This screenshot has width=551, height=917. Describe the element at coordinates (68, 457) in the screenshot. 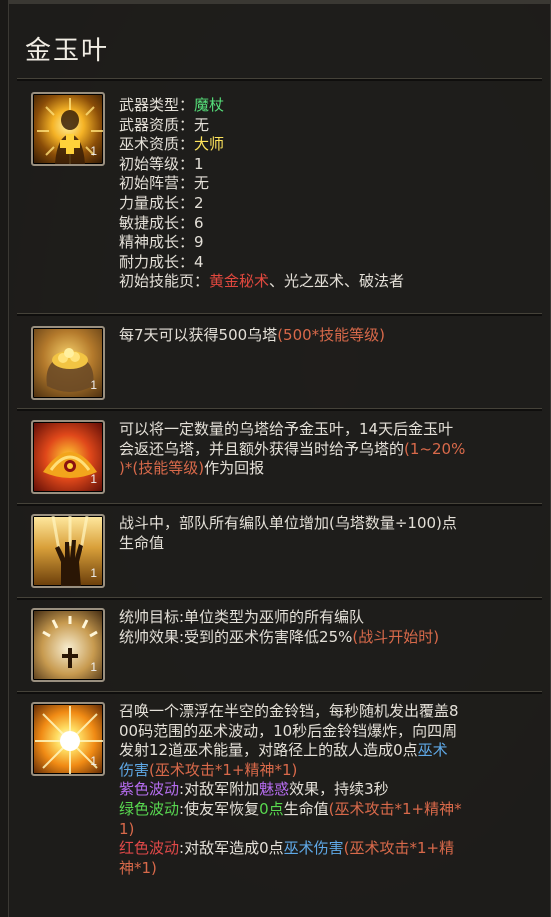

I see `golden-crown-icon: 1` at that location.